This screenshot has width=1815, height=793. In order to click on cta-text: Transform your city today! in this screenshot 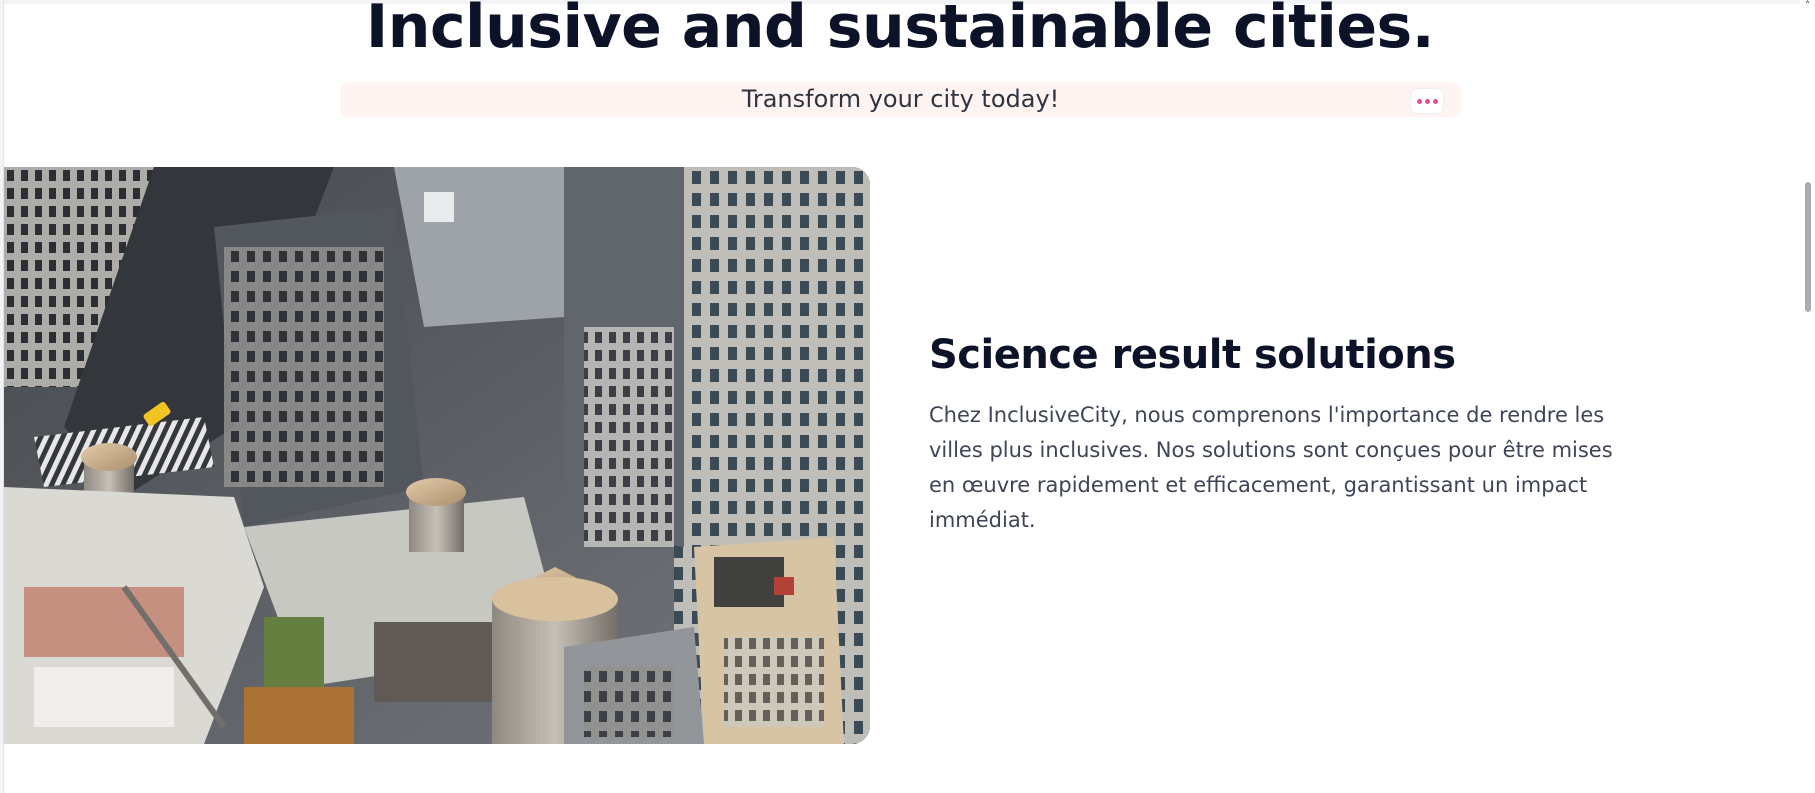, I will do `click(900, 99)`.